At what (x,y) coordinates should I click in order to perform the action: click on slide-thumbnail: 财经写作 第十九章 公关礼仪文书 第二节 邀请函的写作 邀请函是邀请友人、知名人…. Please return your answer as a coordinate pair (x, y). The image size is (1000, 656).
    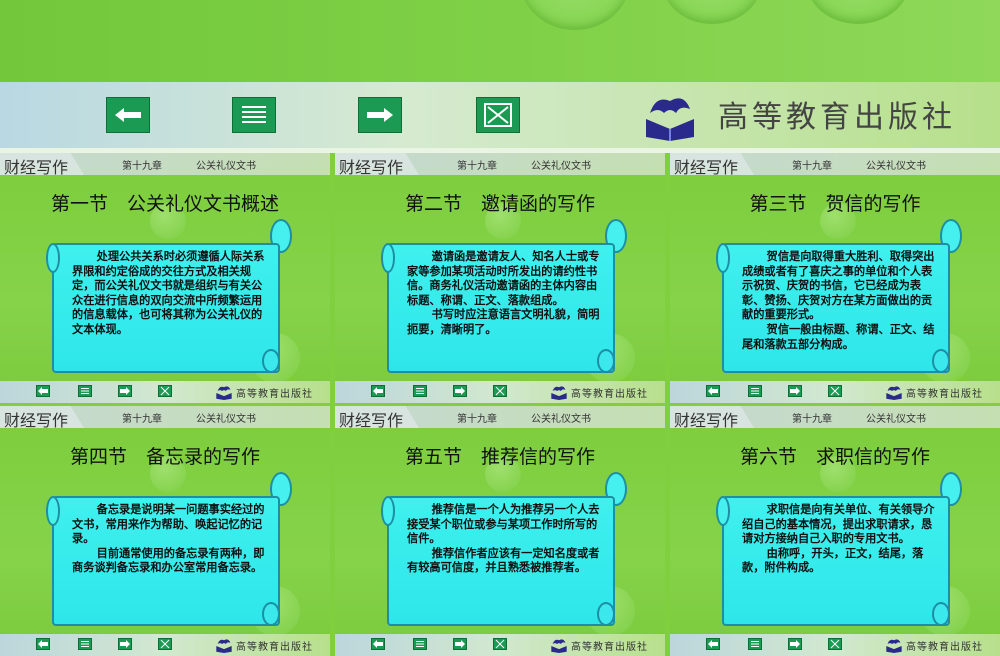
    Looking at the image, I should click on (500, 278).